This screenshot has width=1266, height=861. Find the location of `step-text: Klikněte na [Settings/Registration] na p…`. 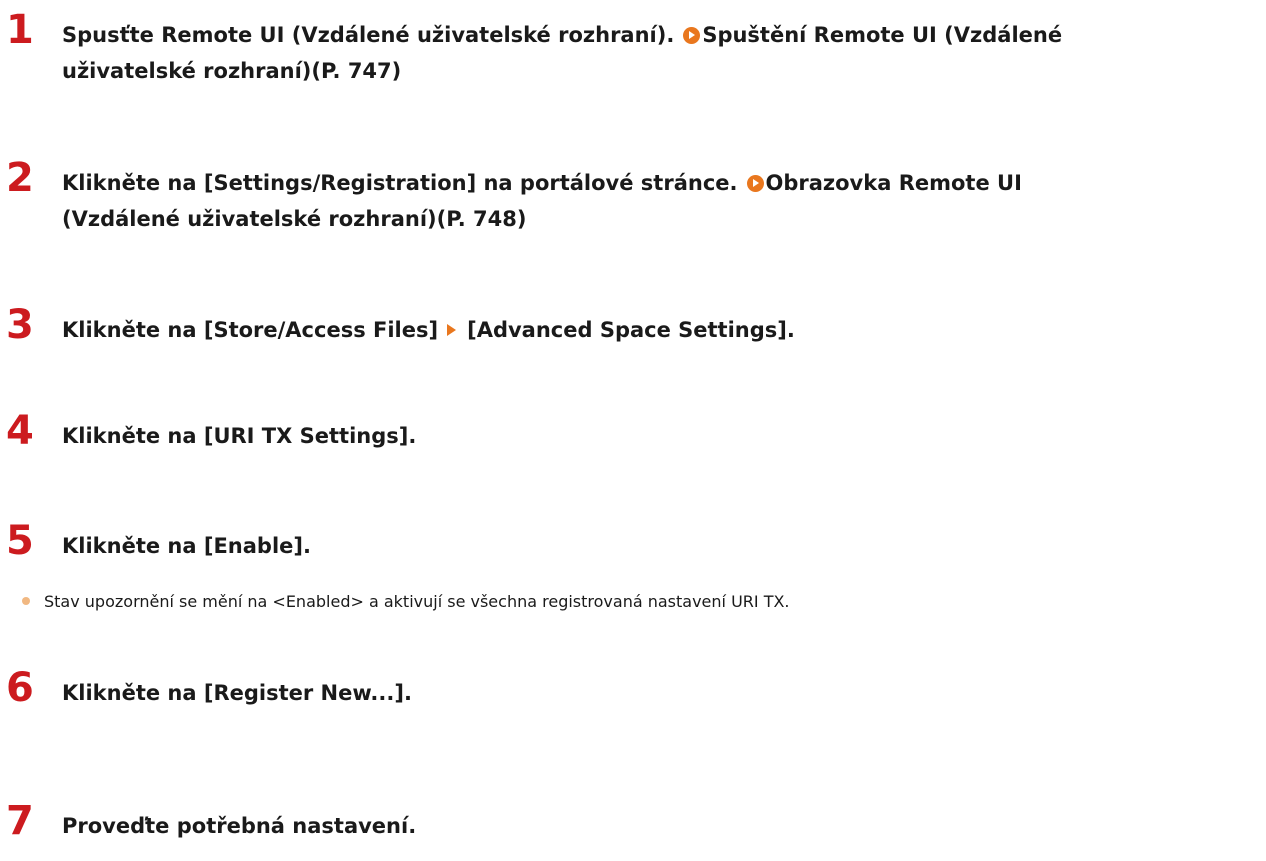

step-text: Klikněte na [Settings/Registration] na p… is located at coordinates (400, 183).